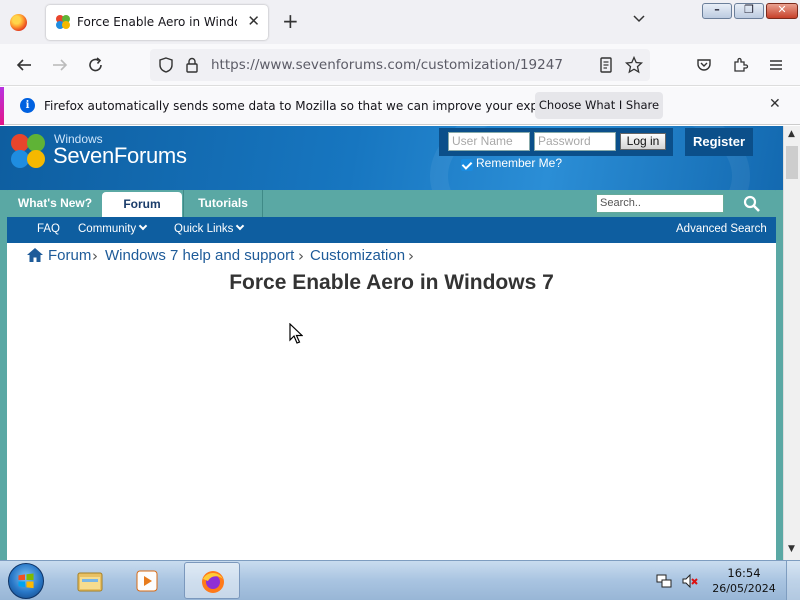 The image size is (800, 600). What do you see at coordinates (467, 165) in the screenshot?
I see `remember-me-checkbox` at bounding box center [467, 165].